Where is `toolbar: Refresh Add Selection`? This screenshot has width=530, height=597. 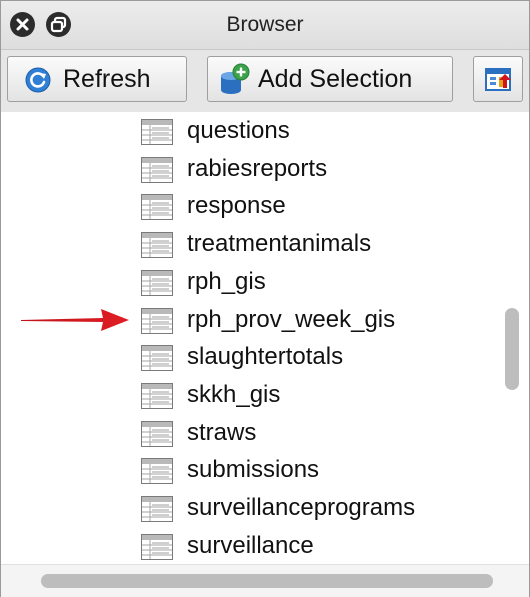 toolbar: Refresh Add Selection is located at coordinates (265, 81).